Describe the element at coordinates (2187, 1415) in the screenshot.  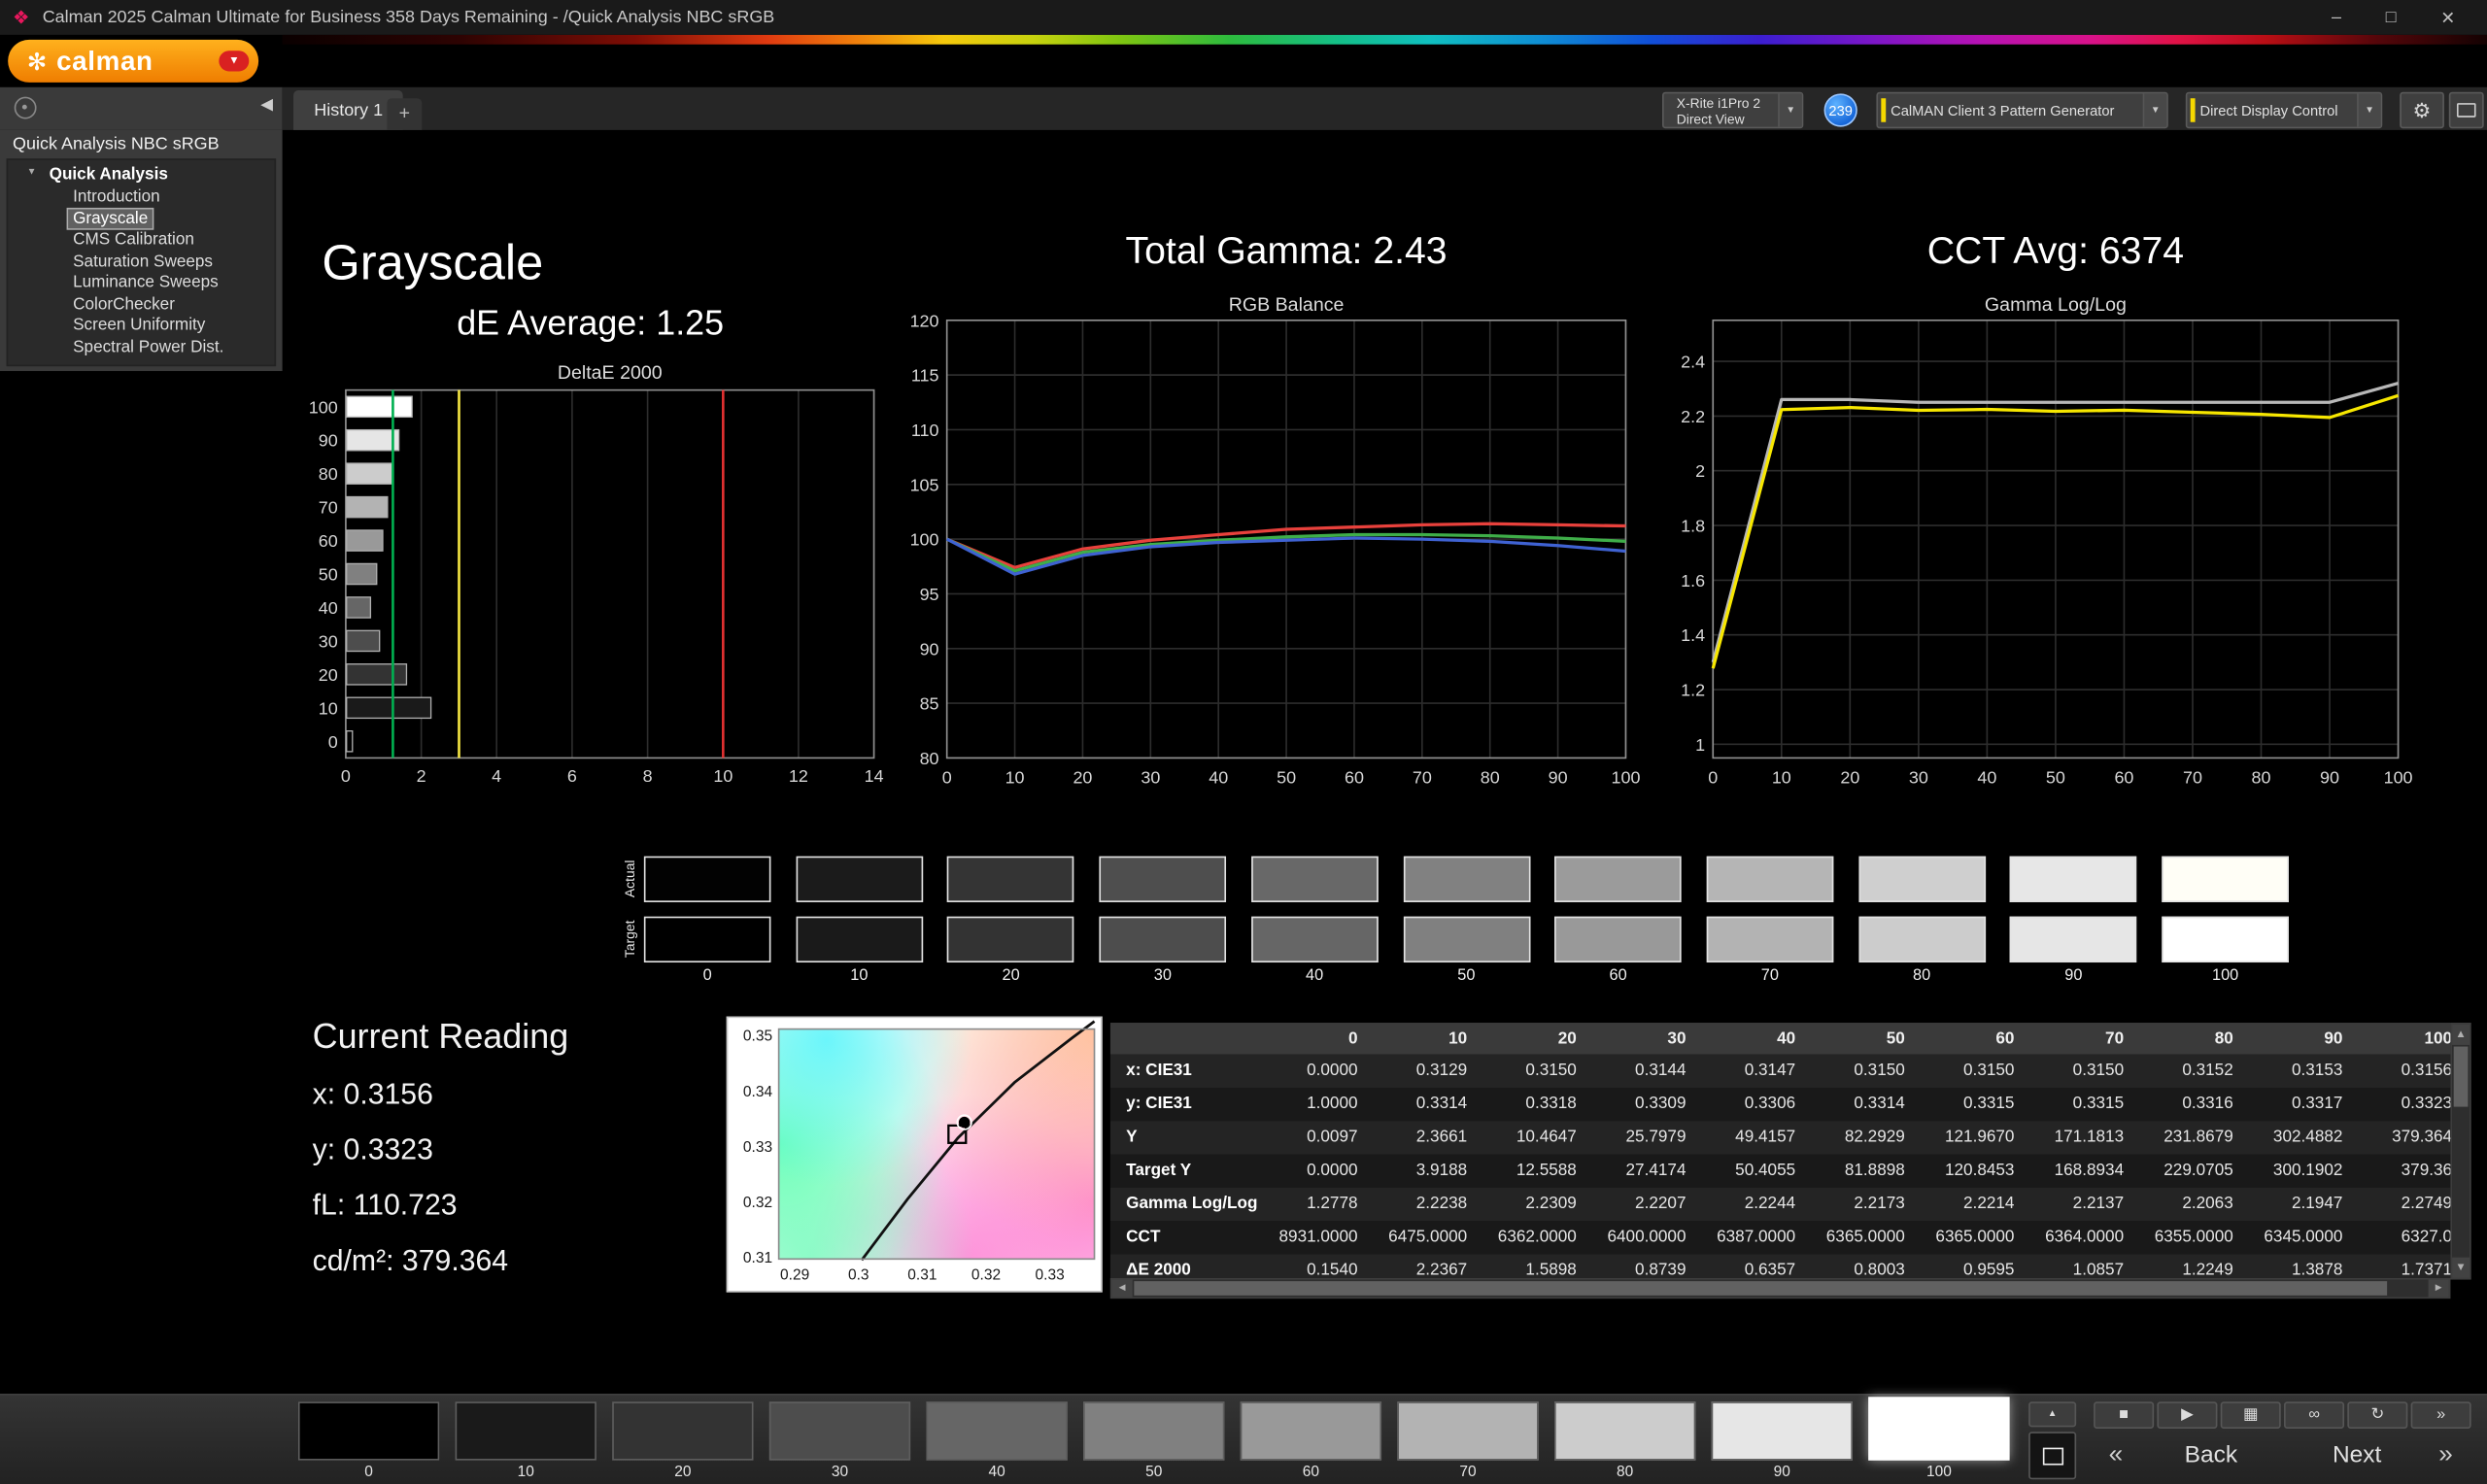
I see `play-button: ▶` at that location.